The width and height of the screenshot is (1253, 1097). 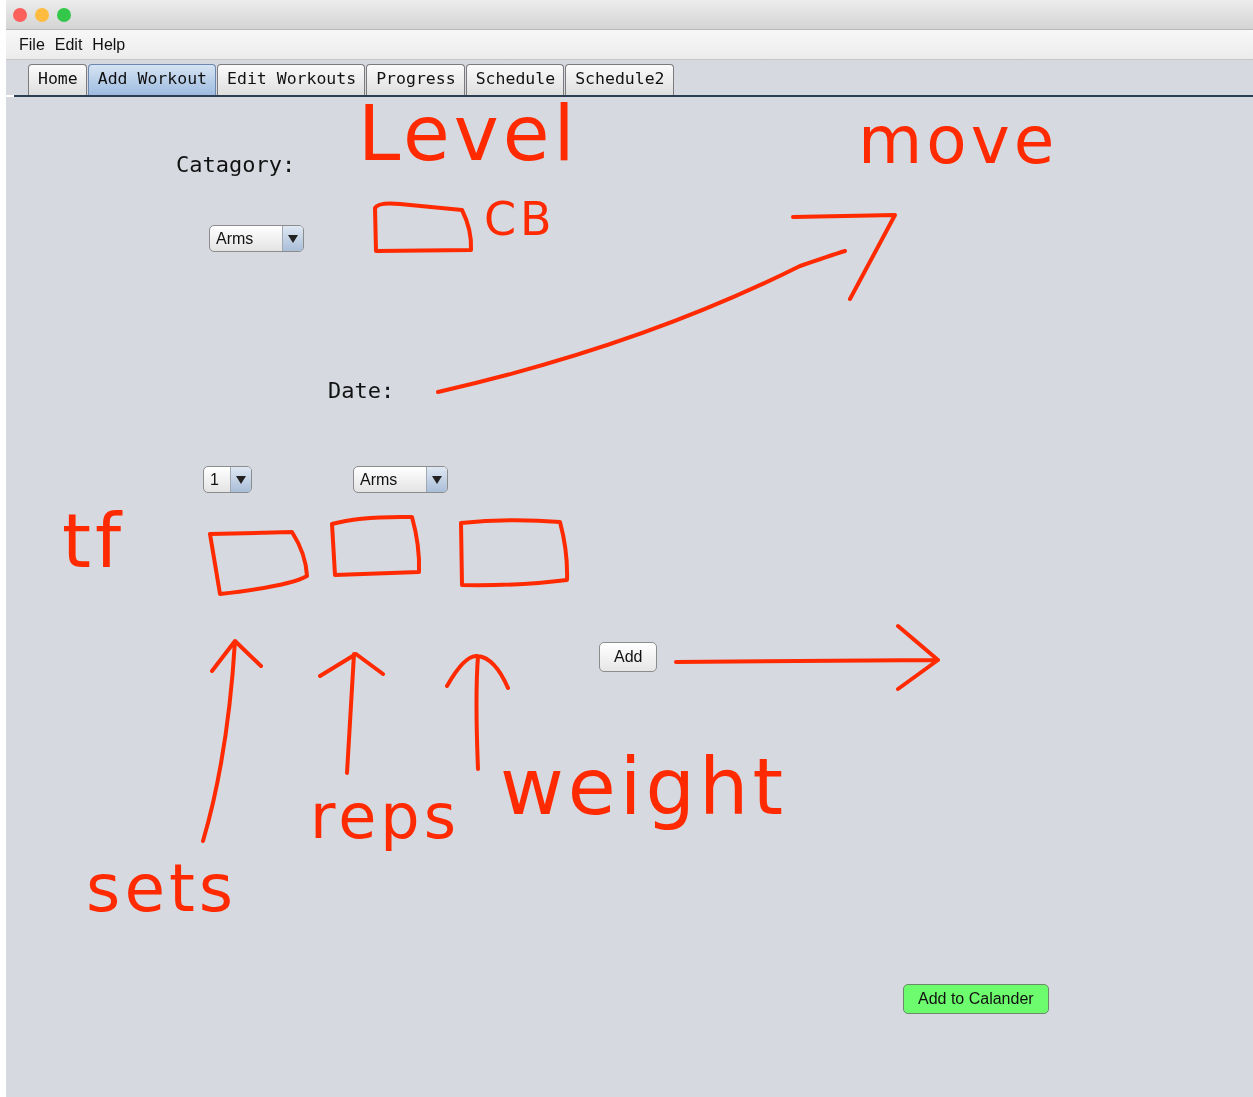 What do you see at coordinates (415, 79) in the screenshot?
I see `tab: Progress` at bounding box center [415, 79].